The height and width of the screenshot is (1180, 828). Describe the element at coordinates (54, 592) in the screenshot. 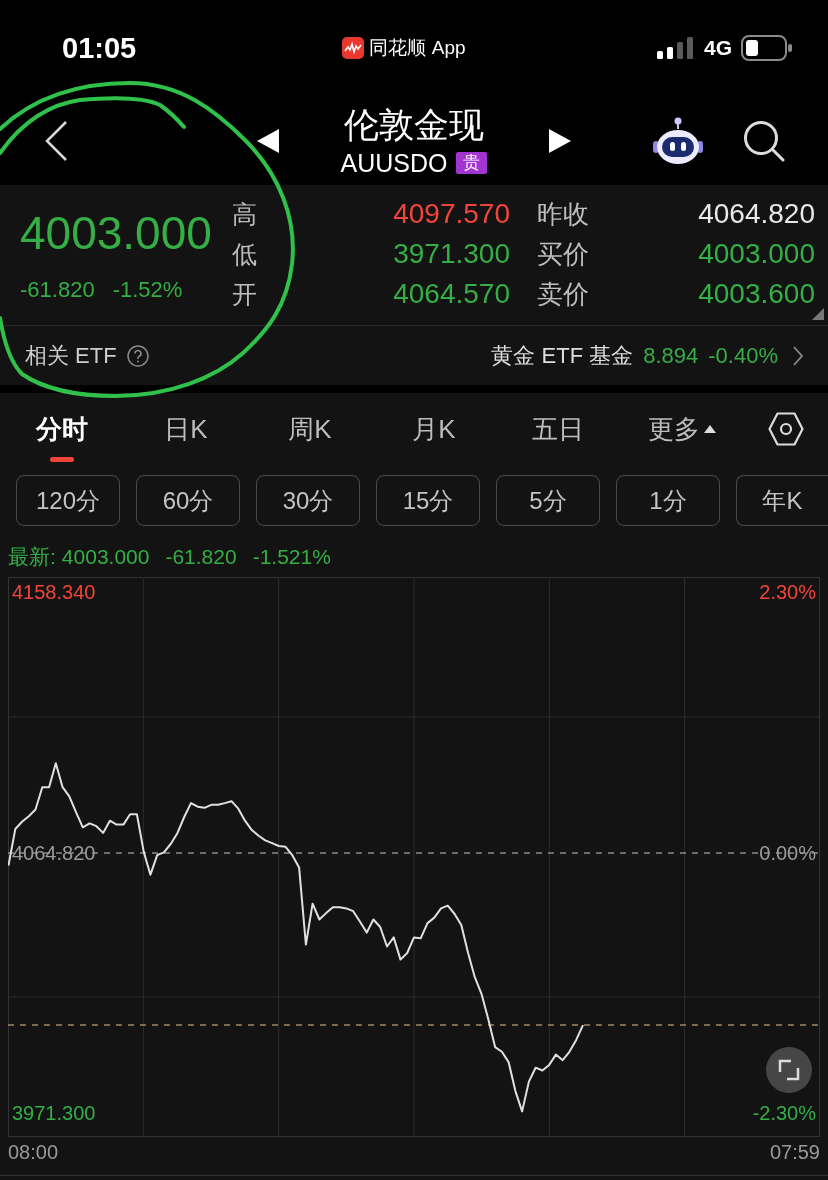

I see `y-axis-label: 4158.340` at that location.